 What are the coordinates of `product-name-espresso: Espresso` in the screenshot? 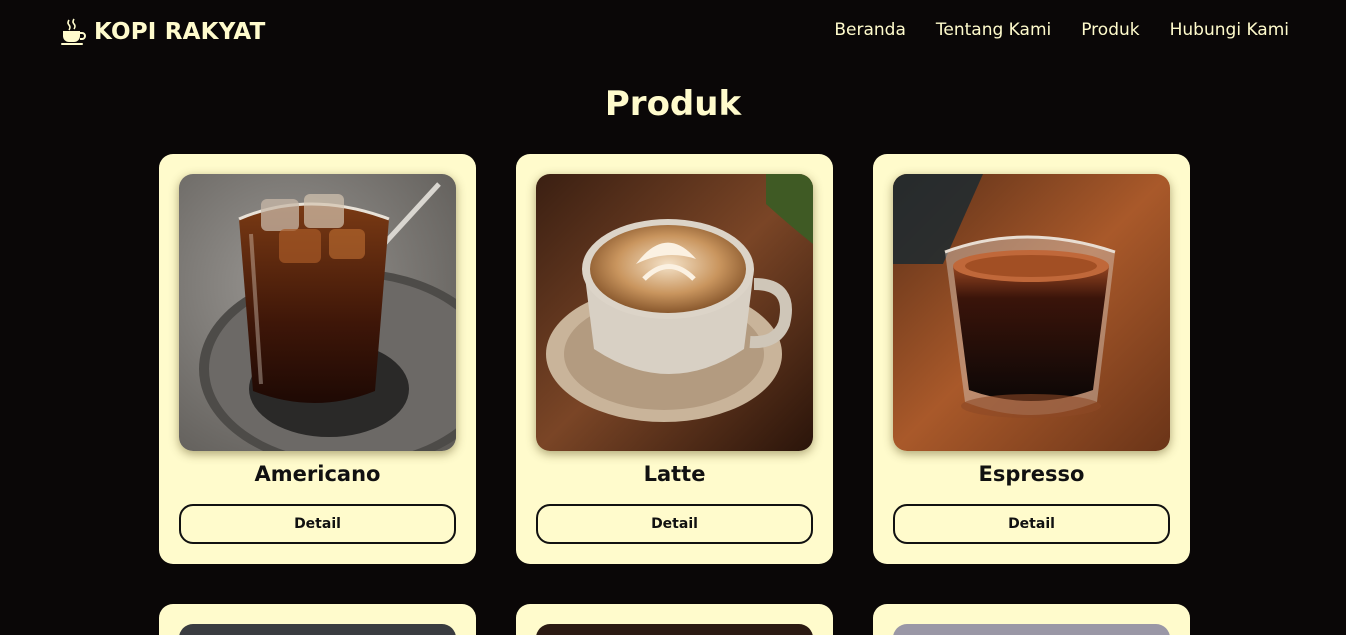 It's located at (1031, 474).